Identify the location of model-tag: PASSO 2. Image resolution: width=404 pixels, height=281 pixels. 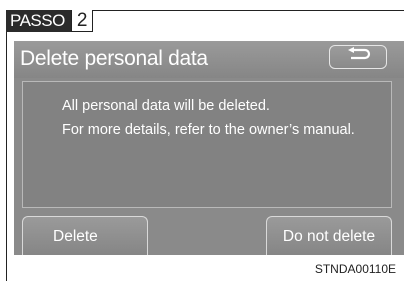
(50, 21).